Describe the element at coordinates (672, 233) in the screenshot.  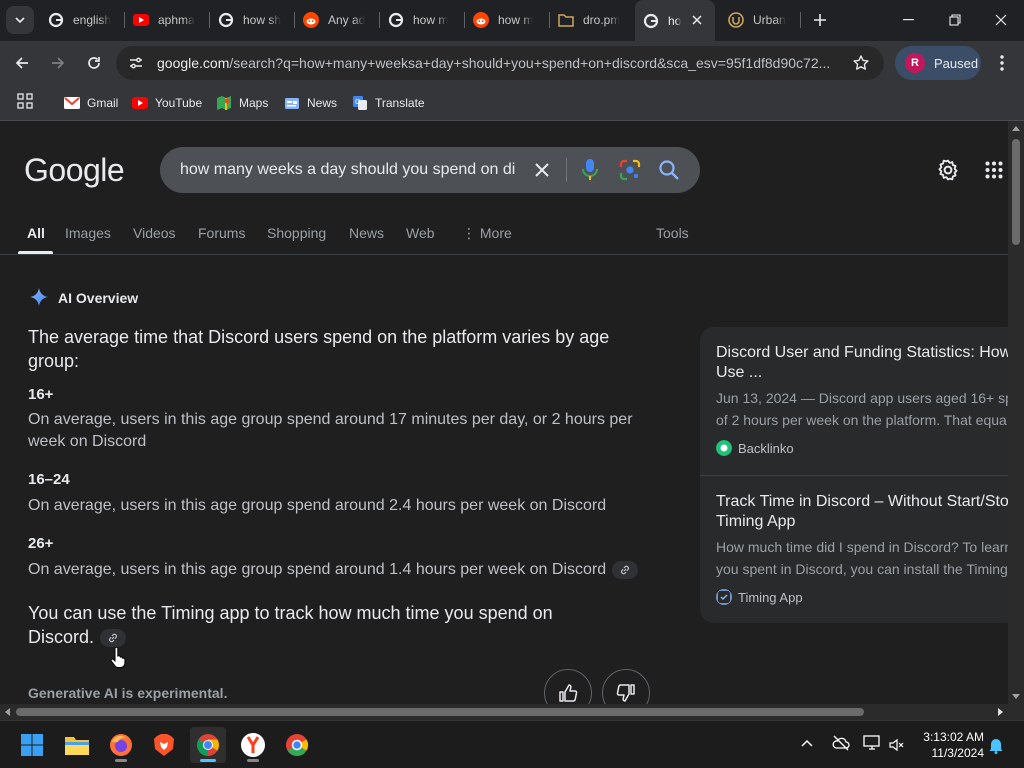
I see `tools-button: Tools` at that location.